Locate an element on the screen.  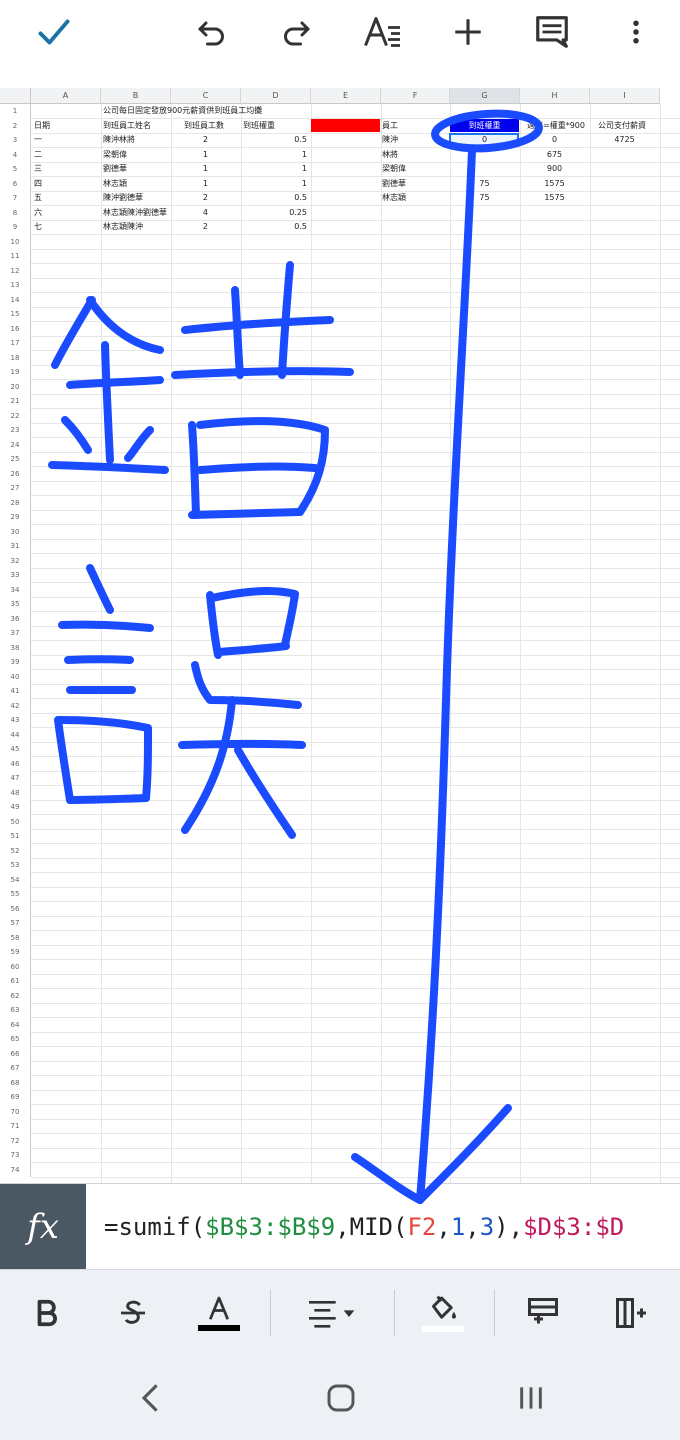
comment-icon is located at coordinates (552, 32).